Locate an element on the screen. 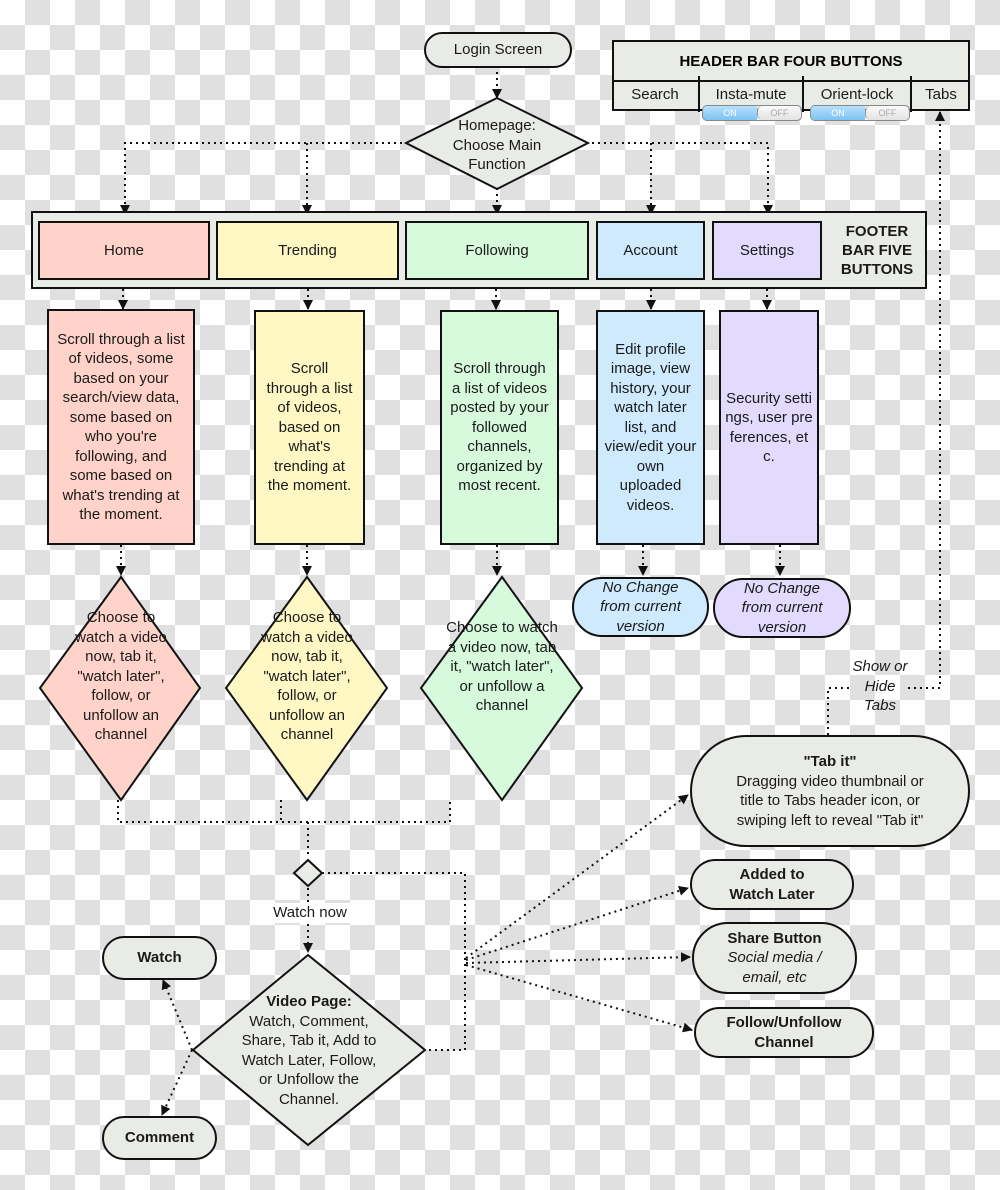 Image resolution: width=1000 pixels, height=1190 pixels. share-button-node: Share Button Social media / email, etc is located at coordinates (774, 958).